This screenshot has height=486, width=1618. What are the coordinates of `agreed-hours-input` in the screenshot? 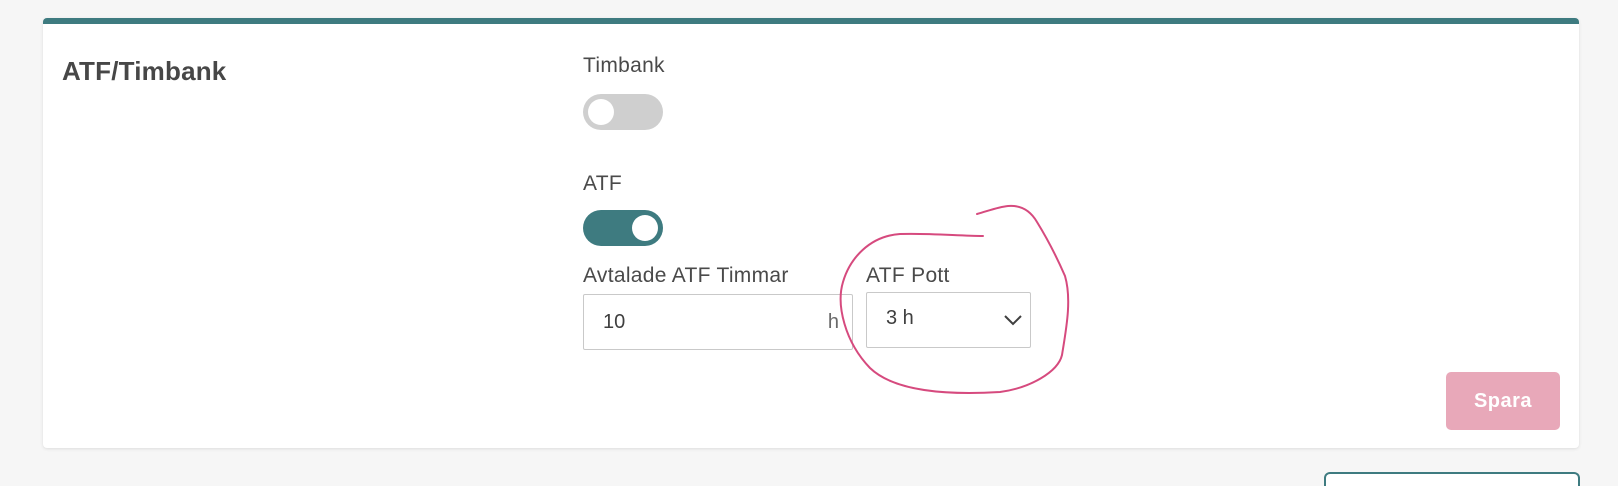 It's located at (698, 322).